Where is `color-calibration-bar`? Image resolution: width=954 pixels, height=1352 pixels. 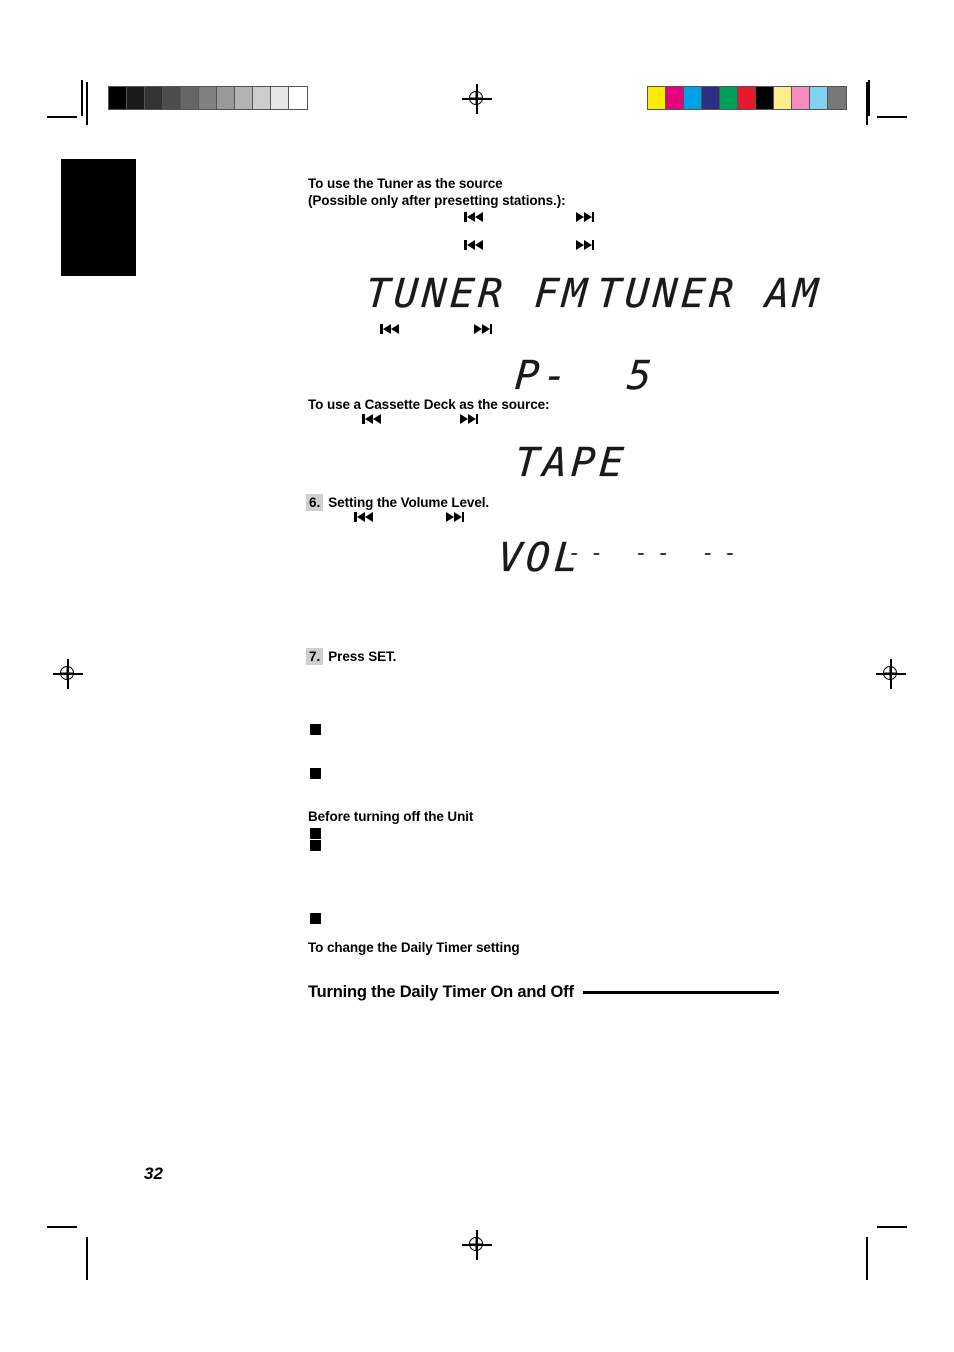 color-calibration-bar is located at coordinates (747, 98).